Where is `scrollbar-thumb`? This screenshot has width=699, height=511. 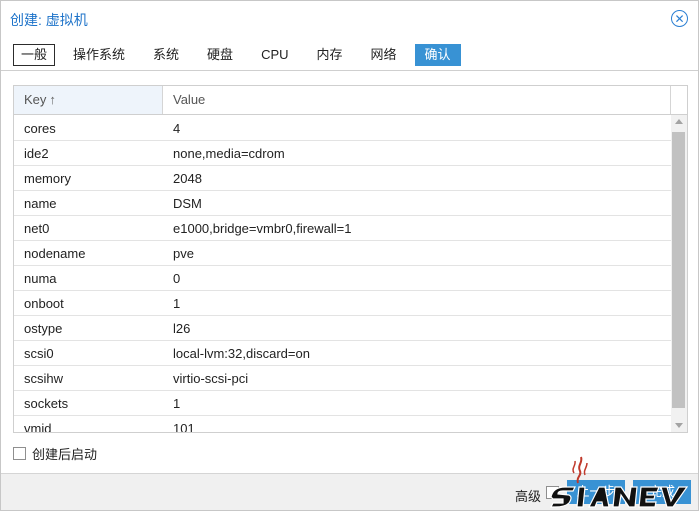 scrollbar-thumb is located at coordinates (678, 270).